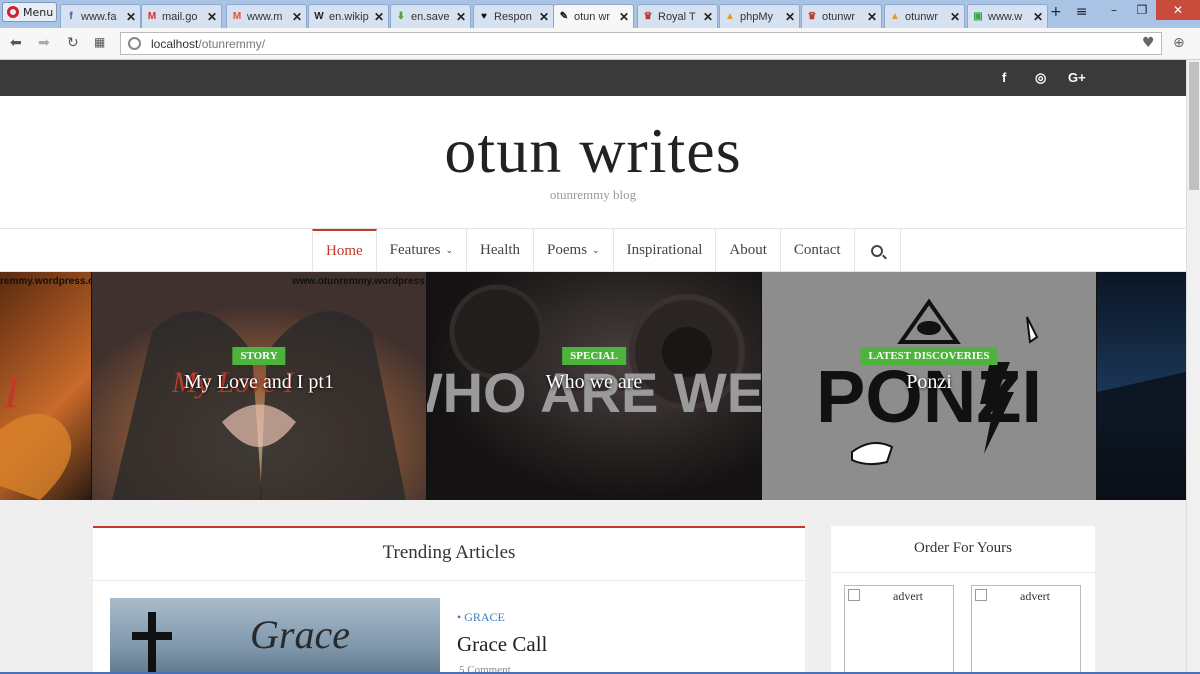 The image size is (1200, 674). What do you see at coordinates (259, 356) in the screenshot?
I see `slide-category-badge: STORY` at bounding box center [259, 356].